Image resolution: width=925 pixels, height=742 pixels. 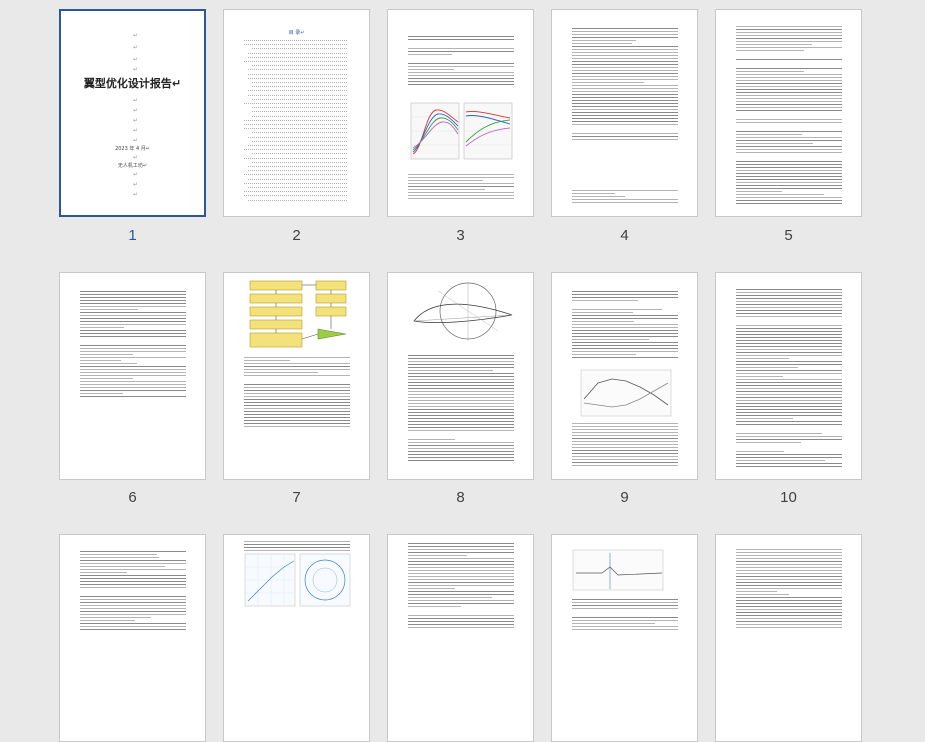 What do you see at coordinates (132, 83) in the screenshot?
I see `cover-title: 翼型优化设计报告↵` at bounding box center [132, 83].